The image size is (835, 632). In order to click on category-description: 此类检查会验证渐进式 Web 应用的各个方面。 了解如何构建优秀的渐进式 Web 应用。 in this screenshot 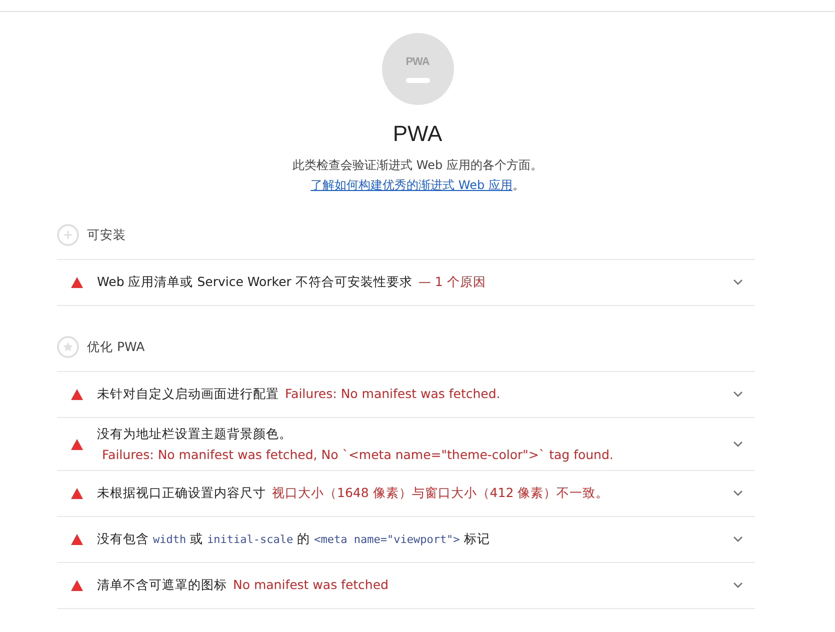, I will do `click(418, 175)`.